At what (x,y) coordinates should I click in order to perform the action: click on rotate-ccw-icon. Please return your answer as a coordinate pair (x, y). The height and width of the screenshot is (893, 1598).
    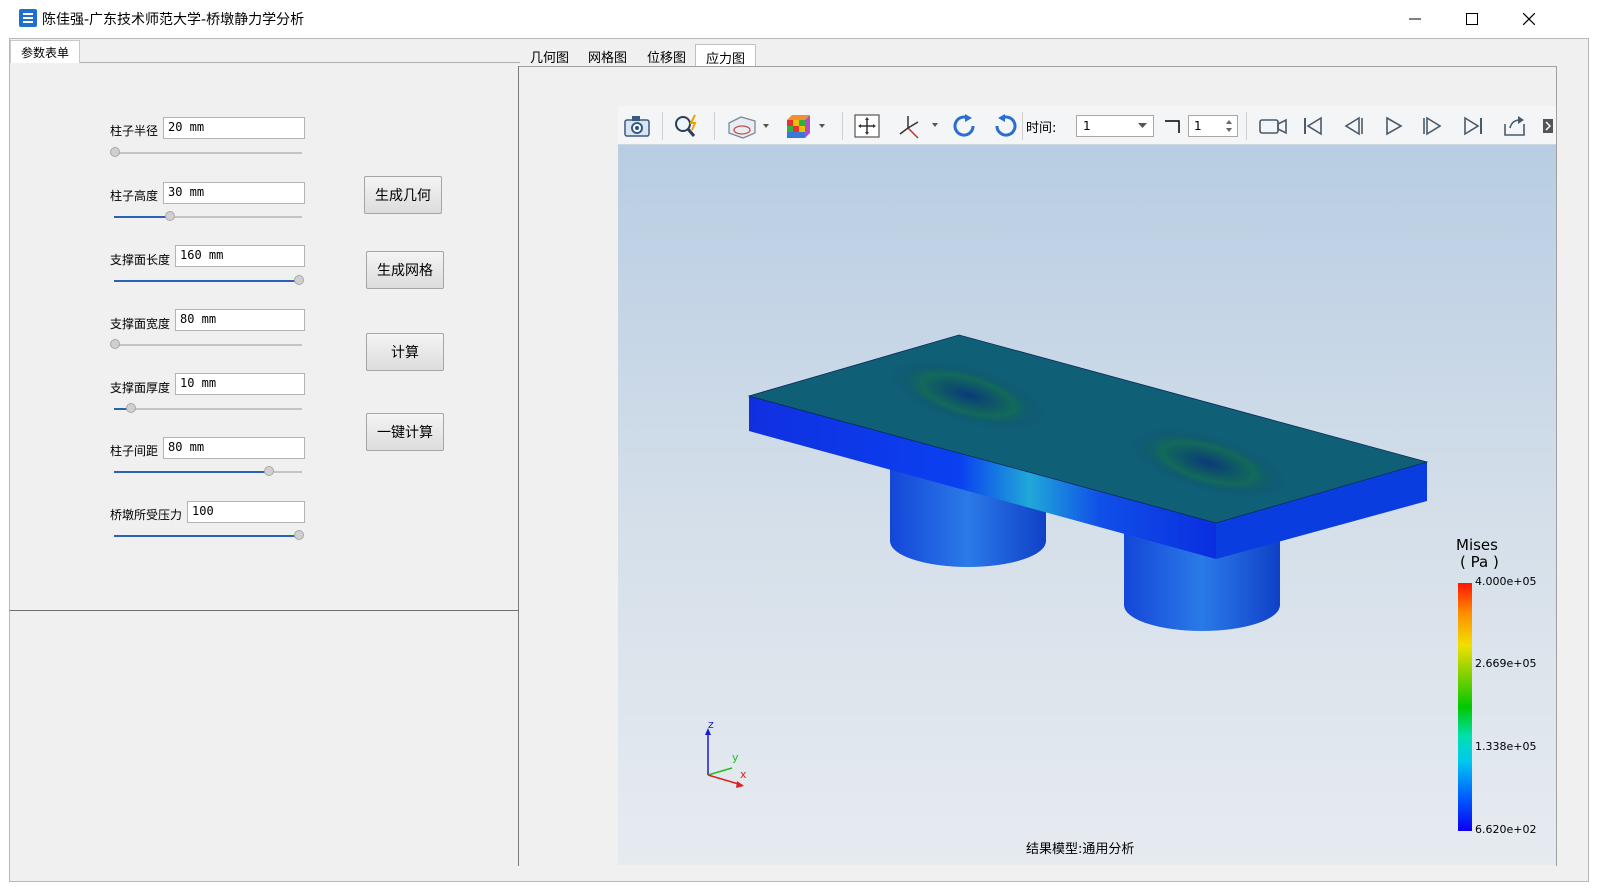
    Looking at the image, I should click on (1005, 126).